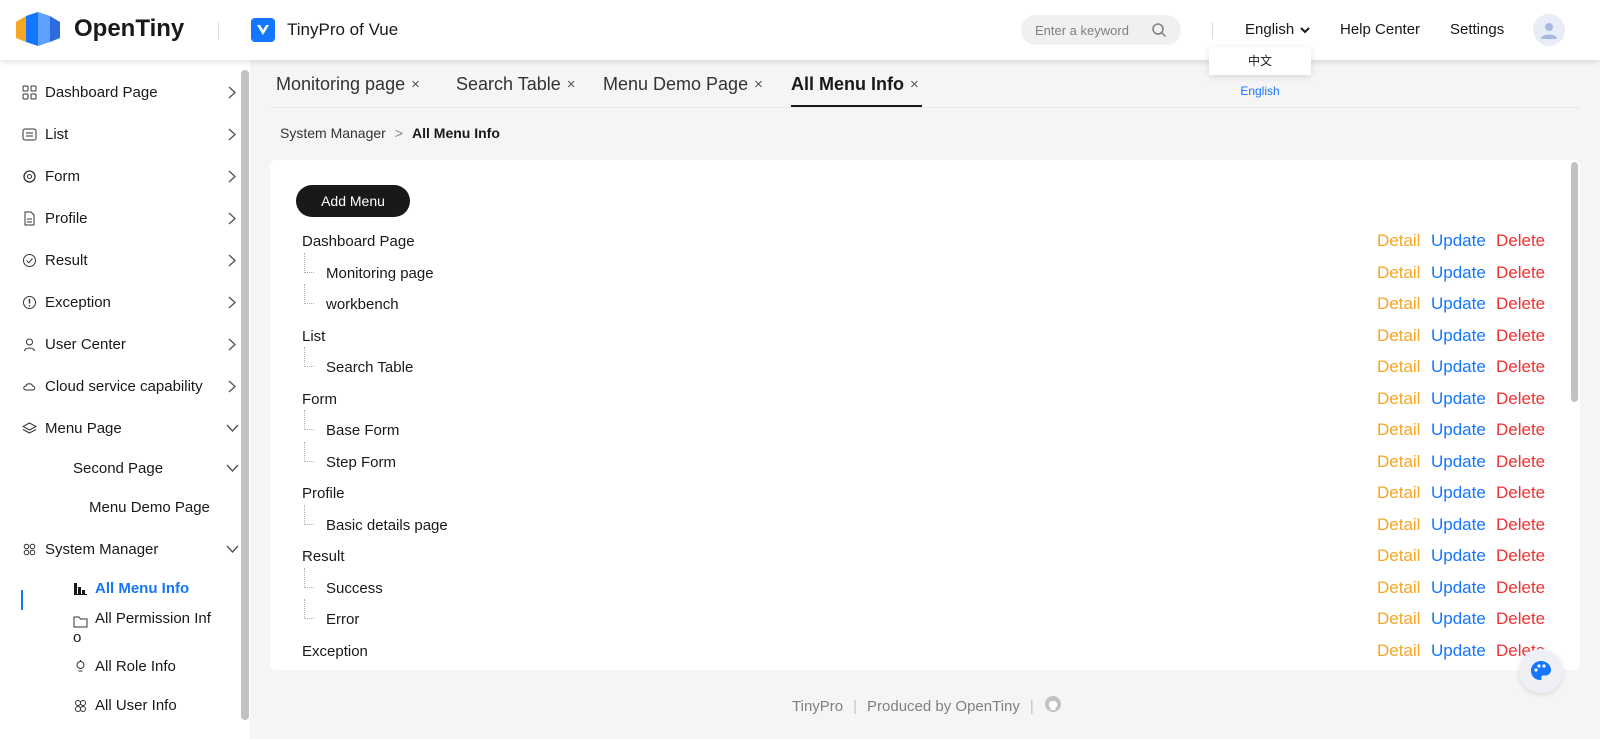  I want to click on sidebar-item-system-manager: System Manager, so click(120, 549).